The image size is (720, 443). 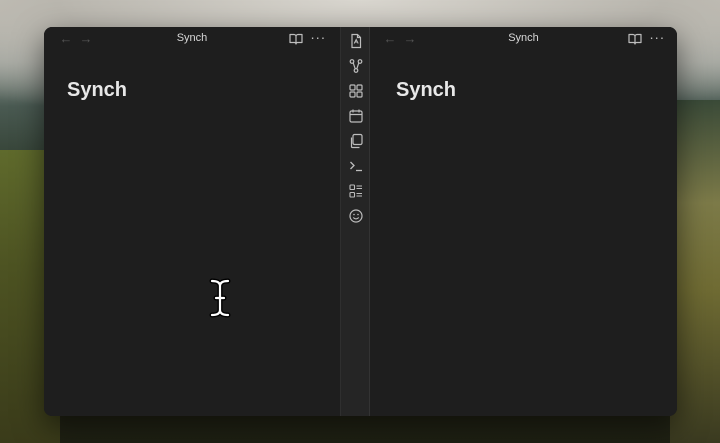 What do you see at coordinates (356, 216) in the screenshot?
I see `smiley-icon` at bounding box center [356, 216].